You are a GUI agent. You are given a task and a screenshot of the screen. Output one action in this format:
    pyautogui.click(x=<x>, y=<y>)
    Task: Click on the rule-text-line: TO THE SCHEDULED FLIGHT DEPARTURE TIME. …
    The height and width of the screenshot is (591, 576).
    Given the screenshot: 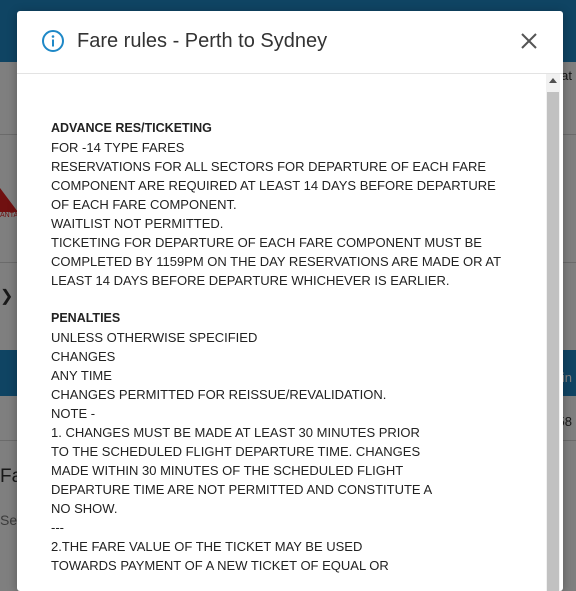 What is the action you would take?
    pyautogui.click(x=236, y=451)
    